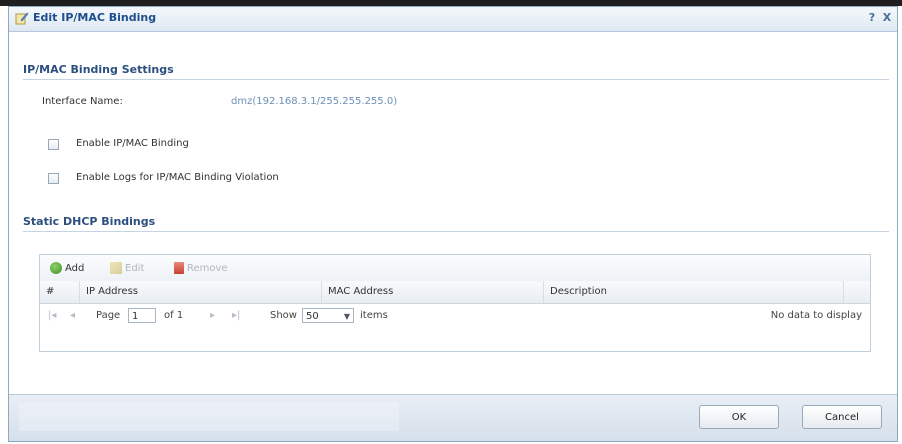  I want to click on dialog-titlebar: Edit IP/MAC Binding ? X, so click(453, 19).